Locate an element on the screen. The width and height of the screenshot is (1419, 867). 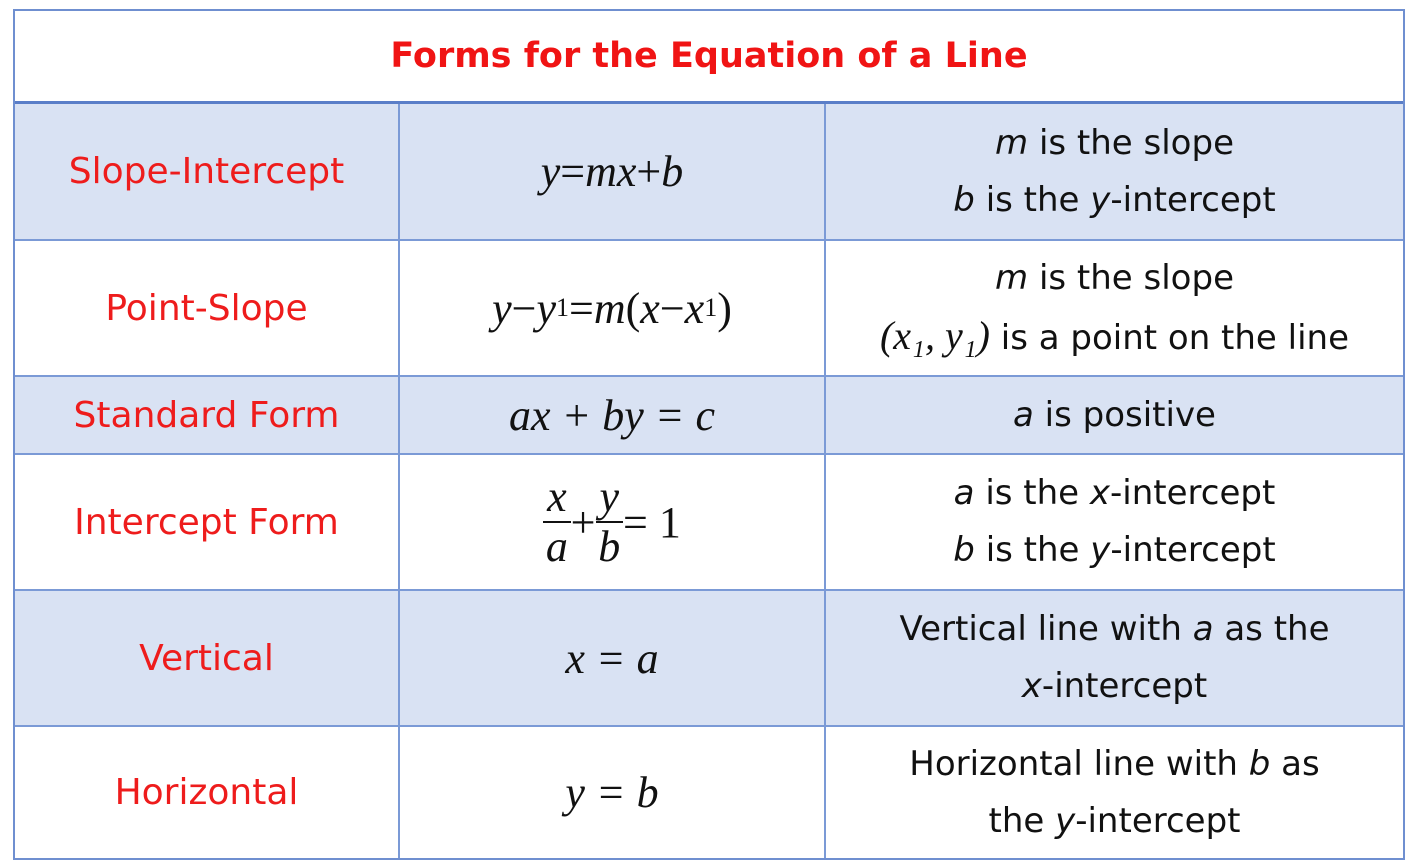
form-name: Vertical is located at coordinates (207, 658).